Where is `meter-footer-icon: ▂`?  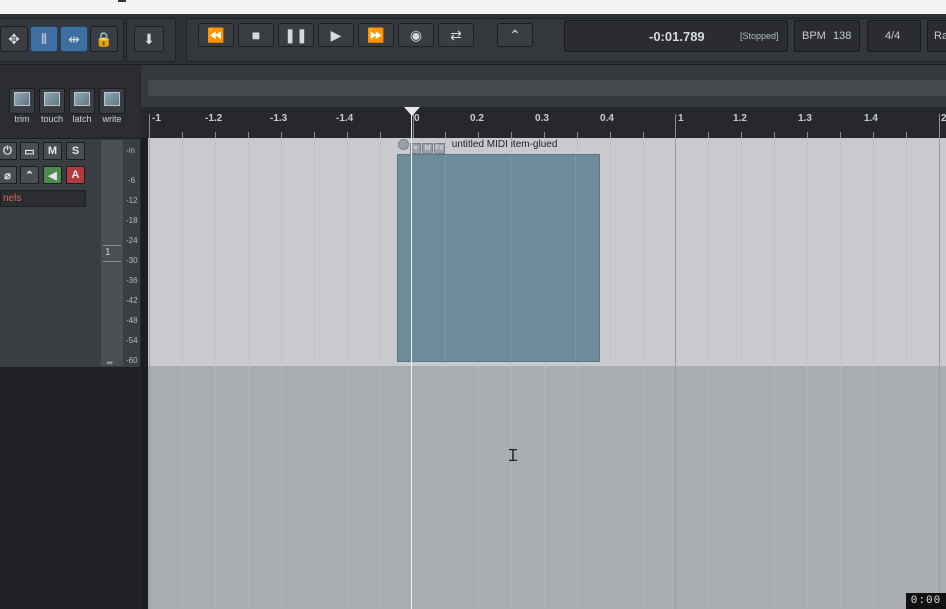
meter-footer-icon: ▂ is located at coordinates (110, 360).